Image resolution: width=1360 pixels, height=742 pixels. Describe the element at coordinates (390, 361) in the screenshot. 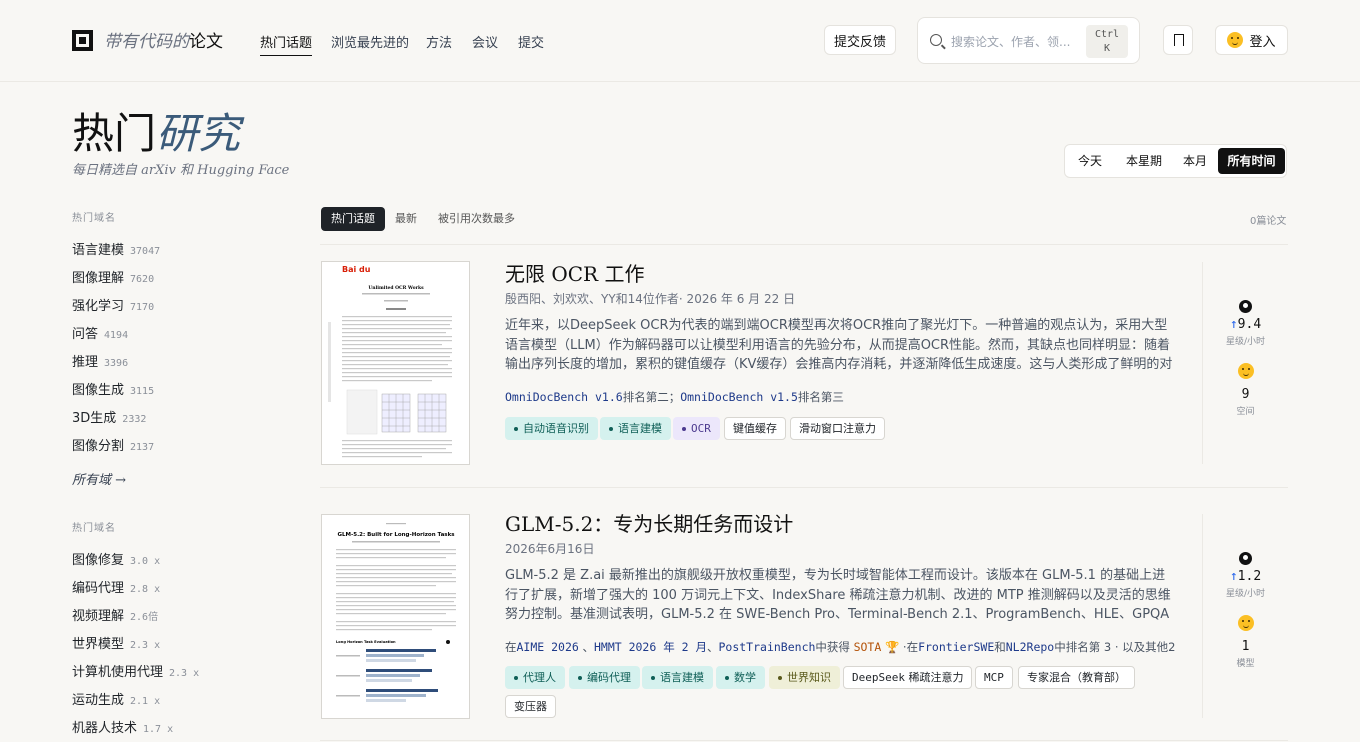

I see `paper-thumbnail-image: Bai du Unlimited OCR Works` at that location.